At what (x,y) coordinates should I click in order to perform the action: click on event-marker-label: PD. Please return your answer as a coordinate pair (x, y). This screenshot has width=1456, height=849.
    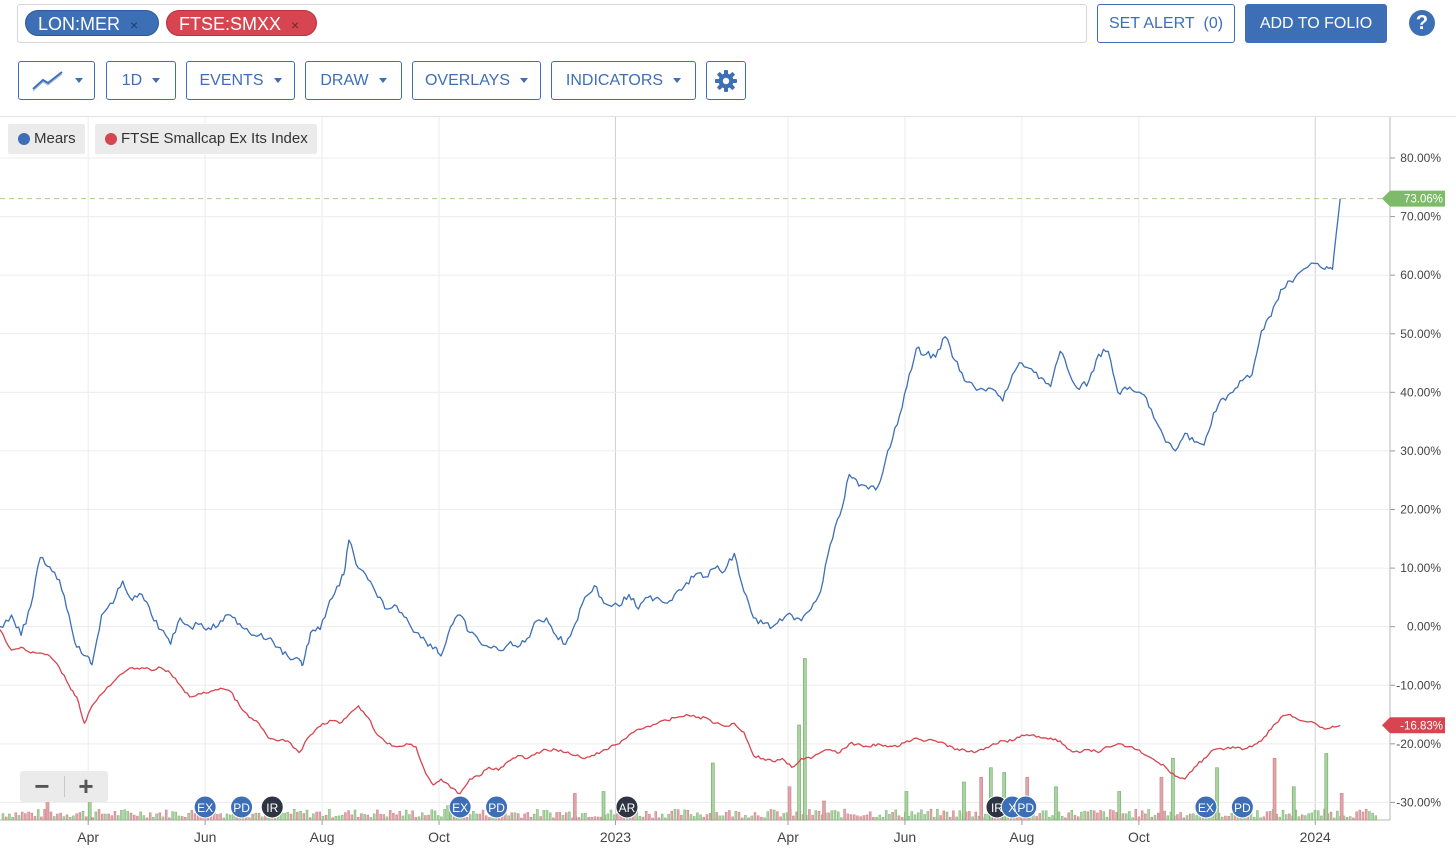
    Looking at the image, I should click on (1025, 808).